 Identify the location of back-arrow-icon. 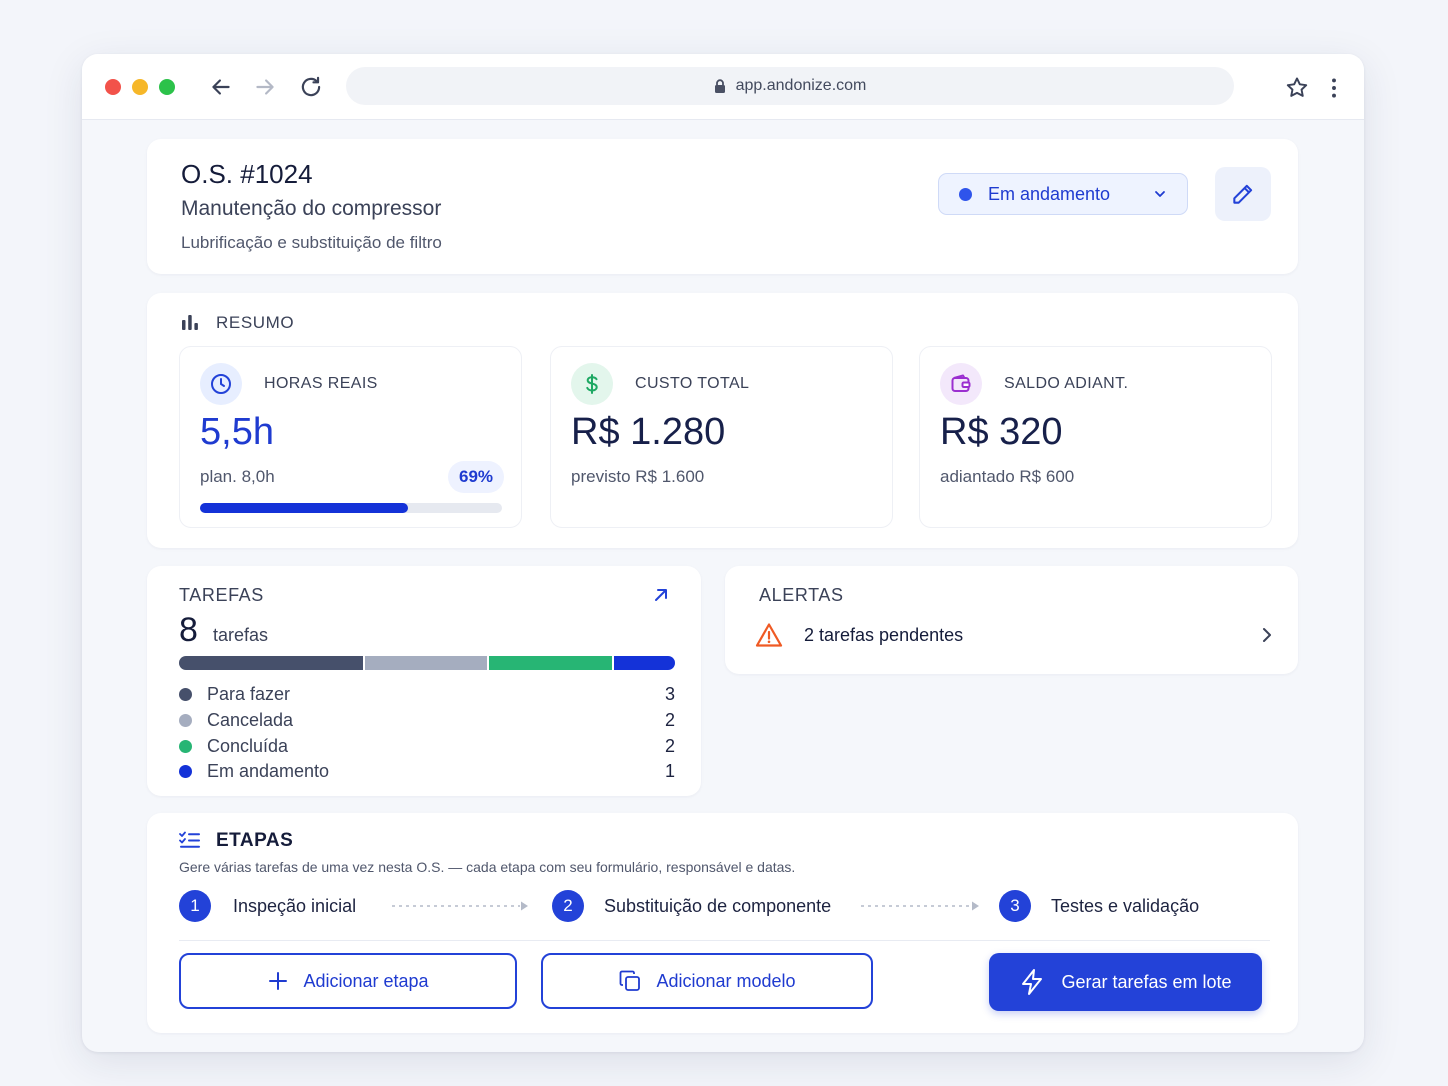
(221, 87).